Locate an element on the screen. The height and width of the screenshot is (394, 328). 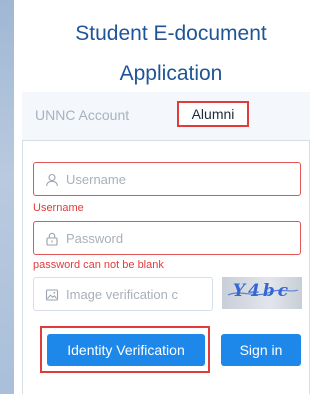
captcha-text: Y4bc is located at coordinates (262, 291).